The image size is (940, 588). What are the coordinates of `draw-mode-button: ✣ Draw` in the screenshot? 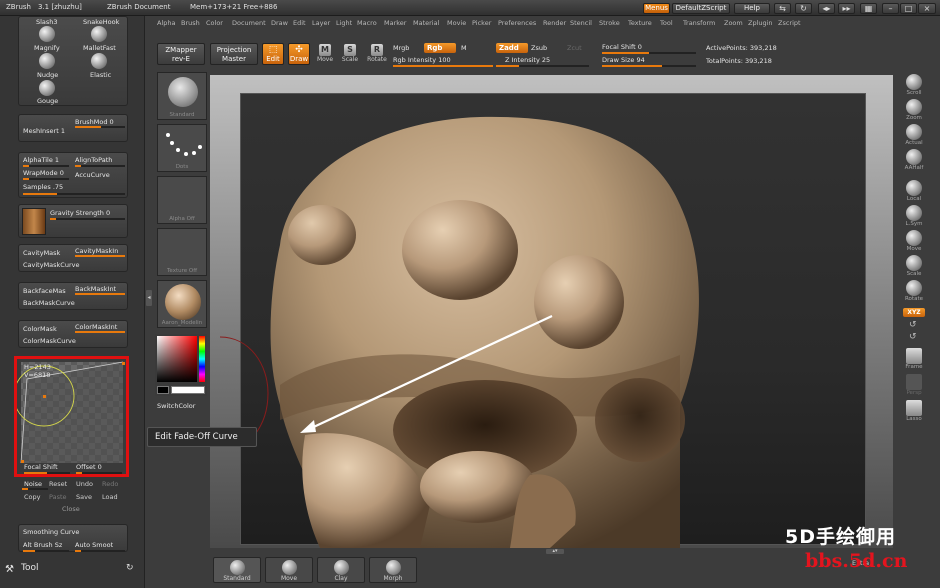 It's located at (299, 54).